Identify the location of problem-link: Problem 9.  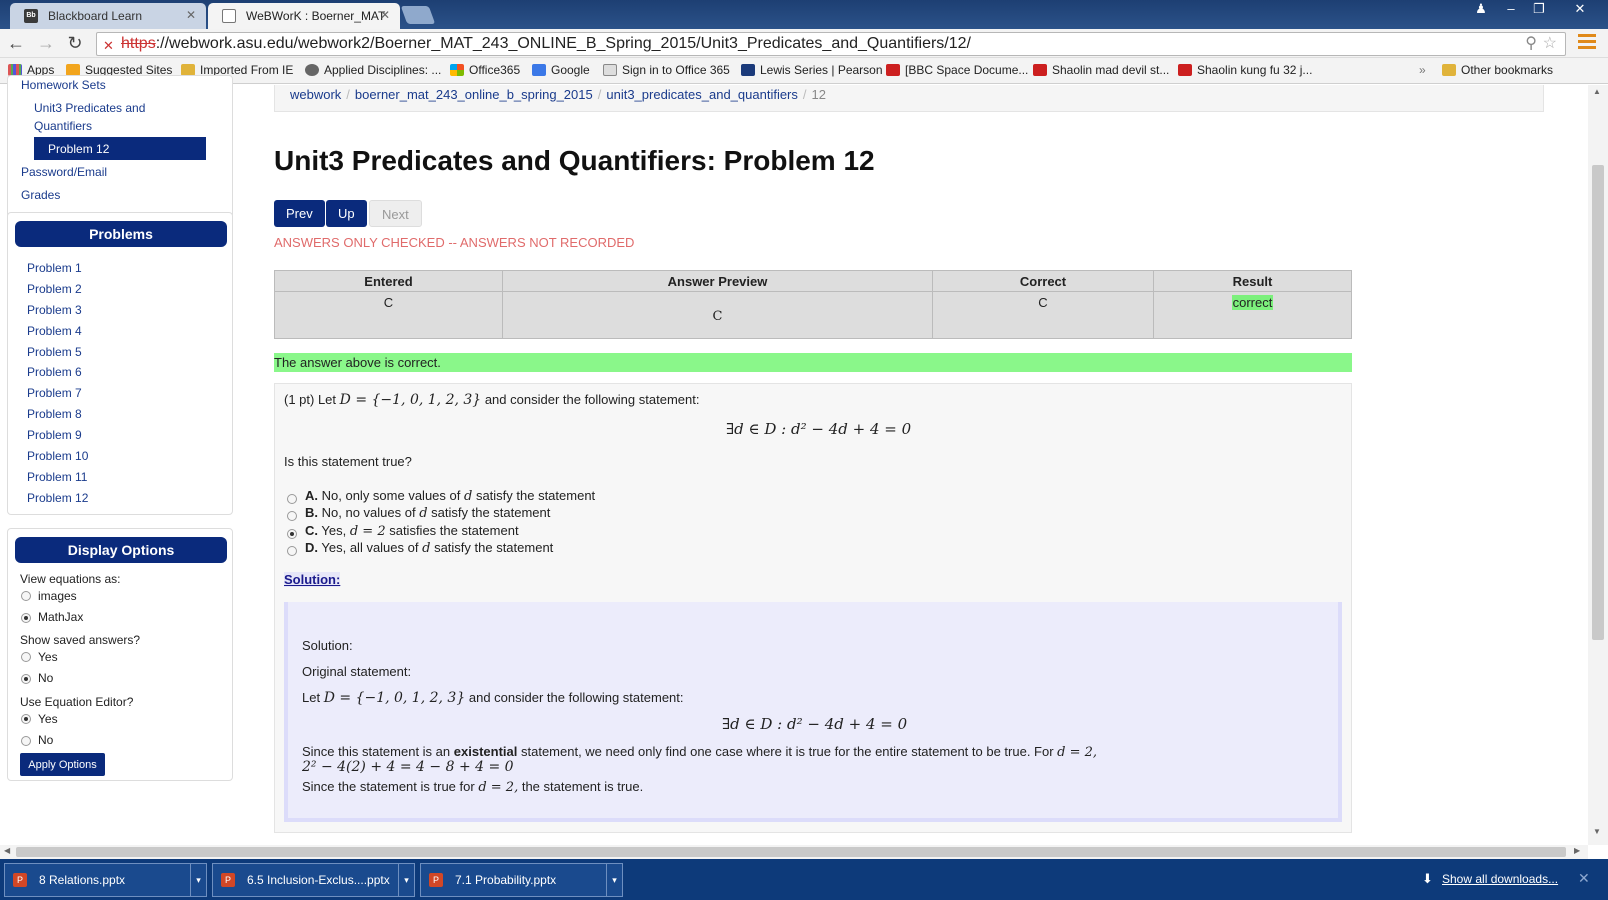
(54, 435).